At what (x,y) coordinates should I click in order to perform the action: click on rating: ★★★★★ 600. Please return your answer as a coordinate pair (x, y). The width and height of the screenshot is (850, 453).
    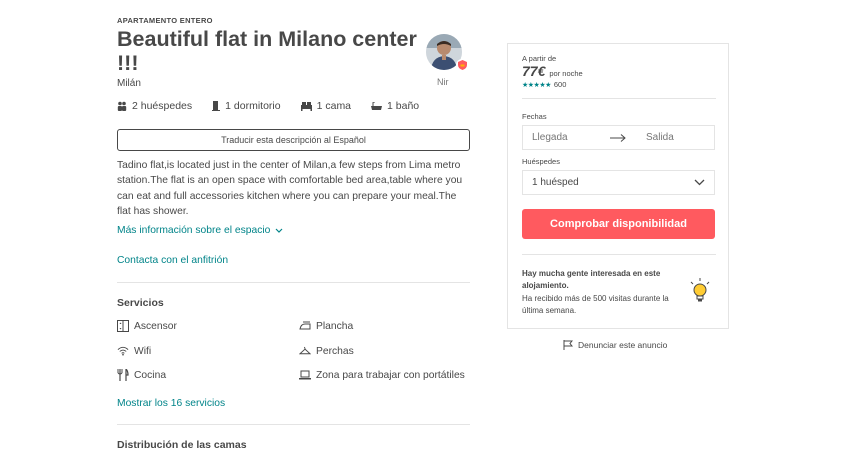
    Looking at the image, I should click on (544, 84).